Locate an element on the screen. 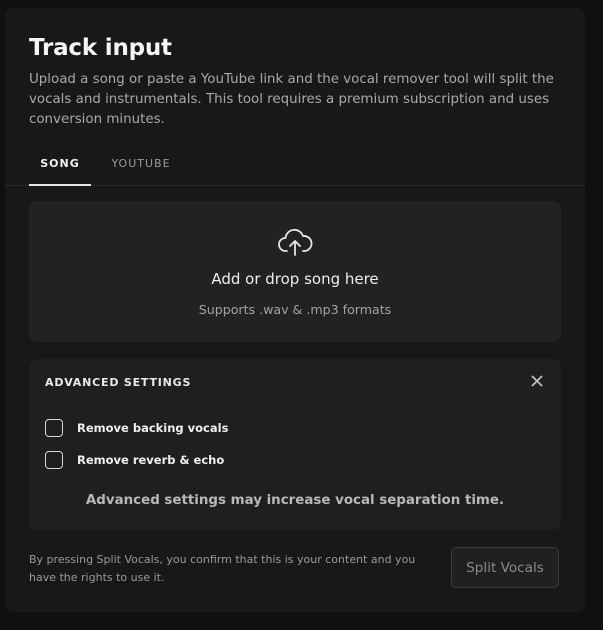  advanced-settings-title: ADVANCED SETTINGS is located at coordinates (118, 382).